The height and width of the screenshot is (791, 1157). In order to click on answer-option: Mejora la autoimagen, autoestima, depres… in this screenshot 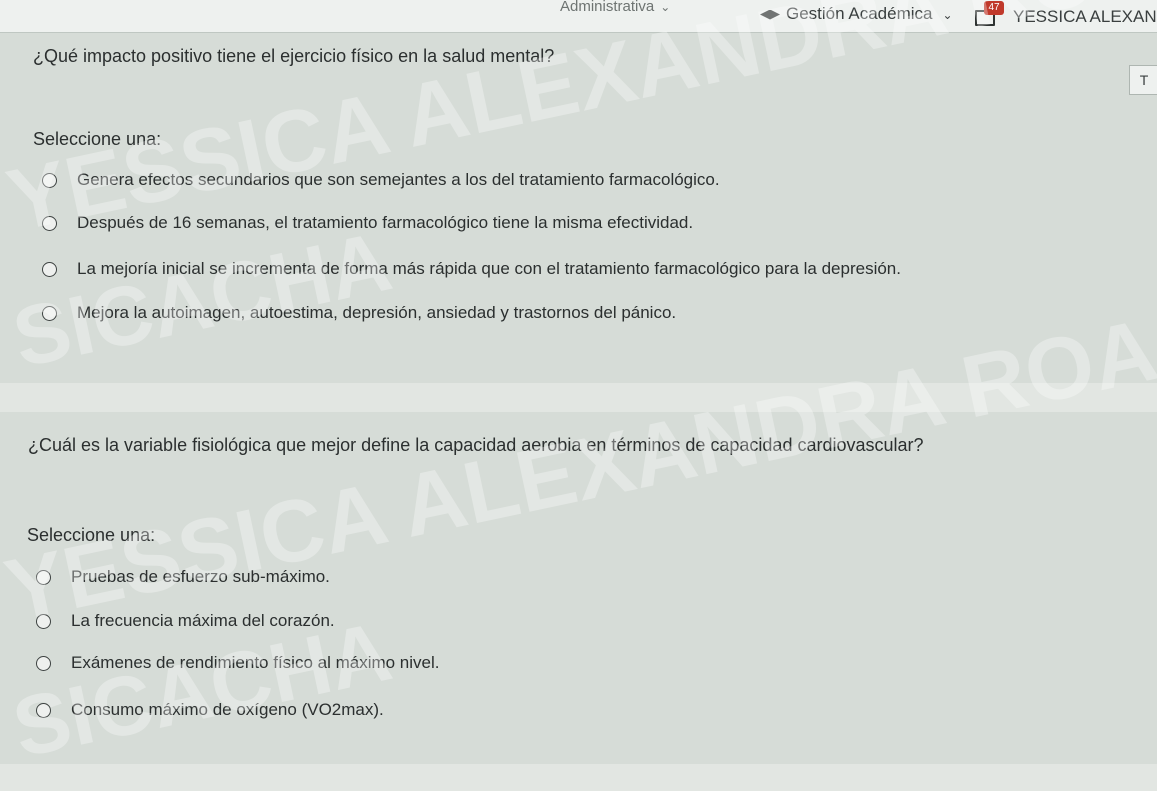, I will do `click(359, 313)`.